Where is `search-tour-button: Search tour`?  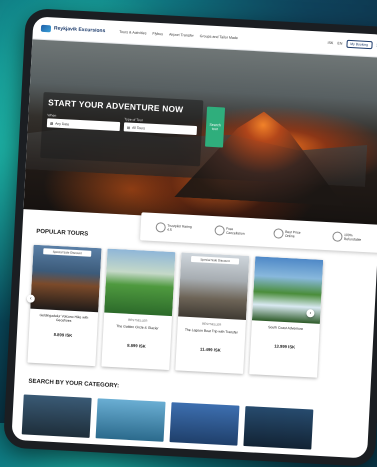
search-tour-button: Search tour is located at coordinates (215, 127).